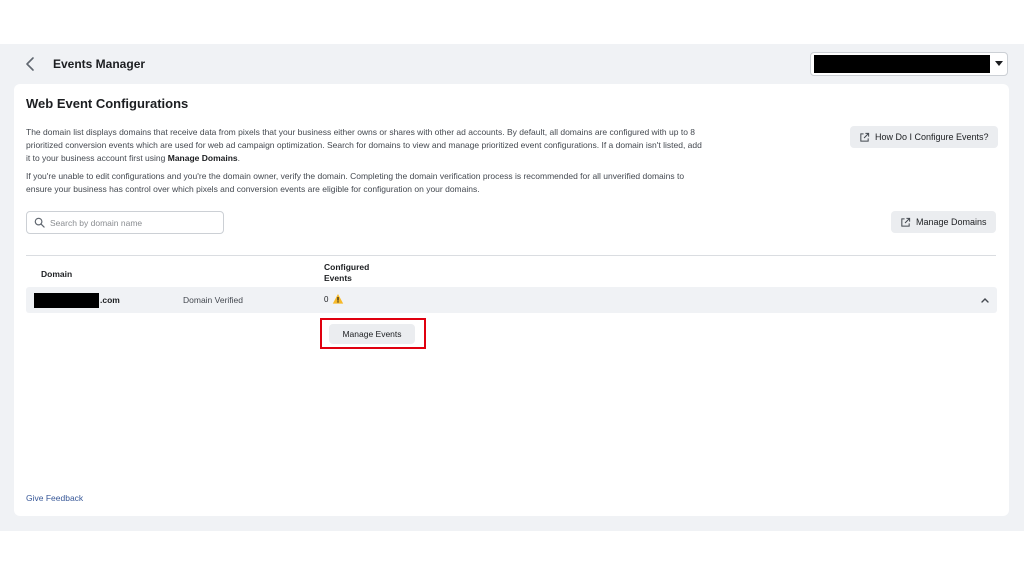 Image resolution: width=1024 pixels, height=576 pixels. I want to click on description-end: ., so click(239, 158).